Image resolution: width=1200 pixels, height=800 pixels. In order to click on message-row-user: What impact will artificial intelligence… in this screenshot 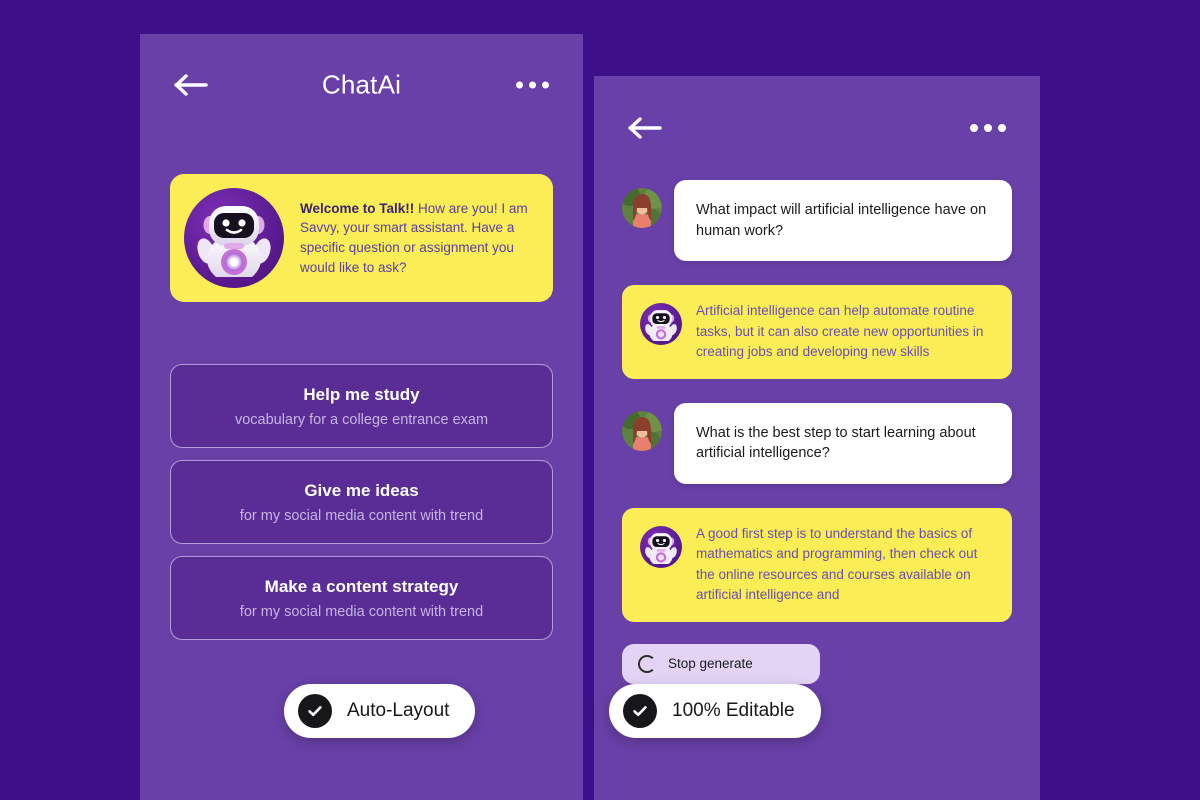, I will do `click(817, 221)`.